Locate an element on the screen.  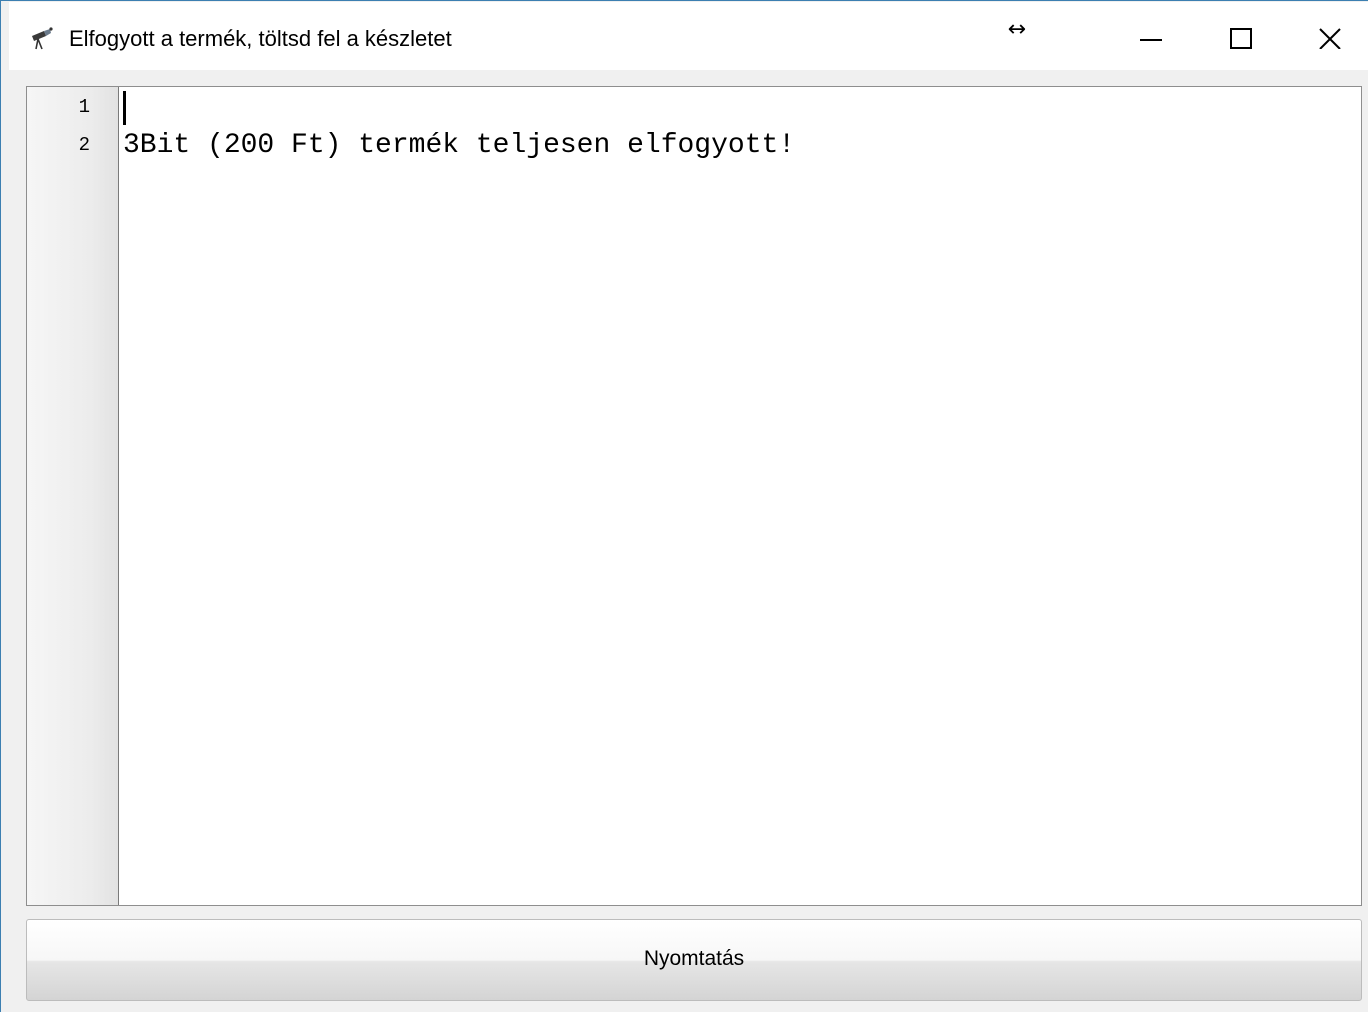
line-number: 2 is located at coordinates (84, 145).